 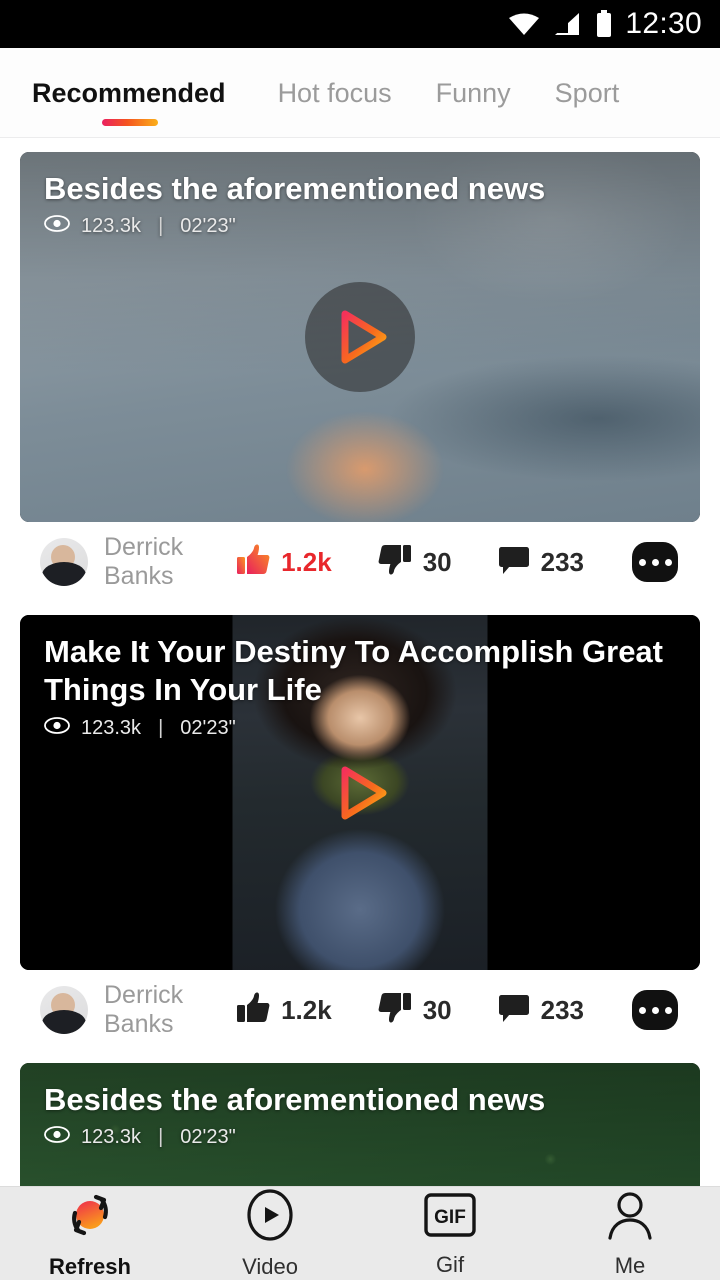 I want to click on tab-funny: Funny, so click(x=473, y=93).